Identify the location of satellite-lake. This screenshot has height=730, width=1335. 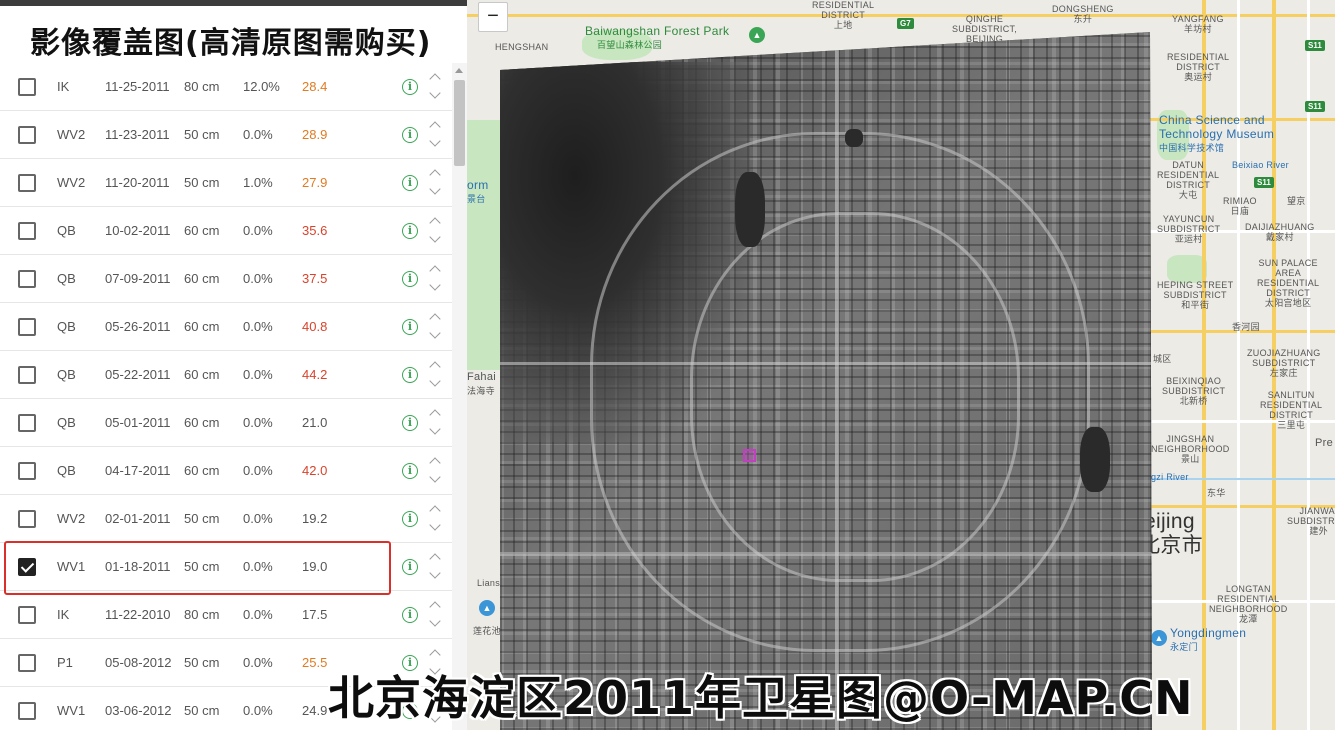
(750, 209).